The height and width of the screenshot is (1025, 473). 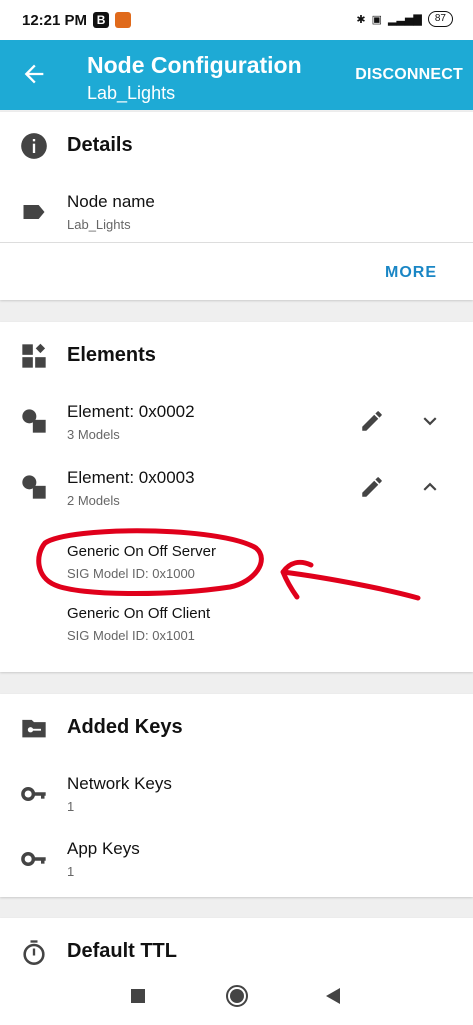 What do you see at coordinates (111, 202) in the screenshot?
I see `node-name-label: Node name` at bounding box center [111, 202].